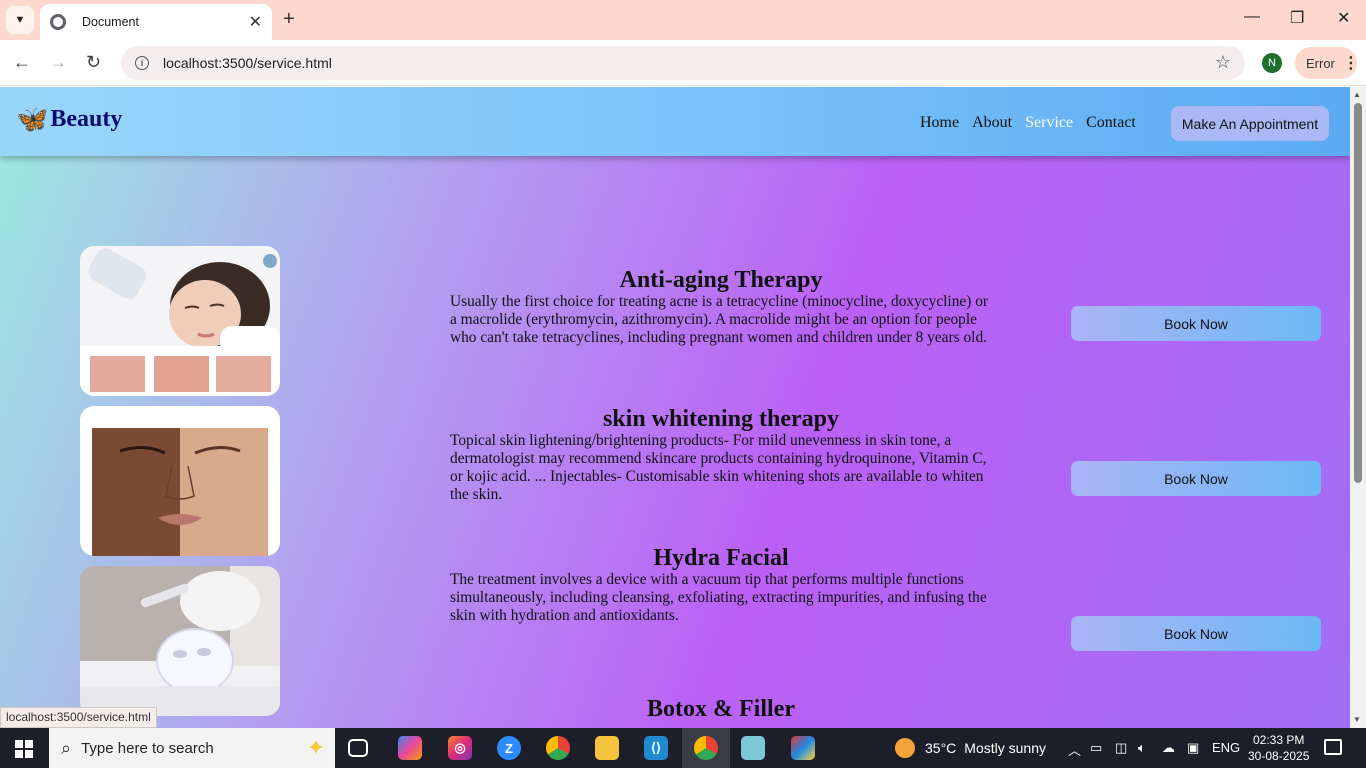 Image resolution: width=1366 pixels, height=768 pixels. I want to click on error-label: Error, so click(1320, 63).